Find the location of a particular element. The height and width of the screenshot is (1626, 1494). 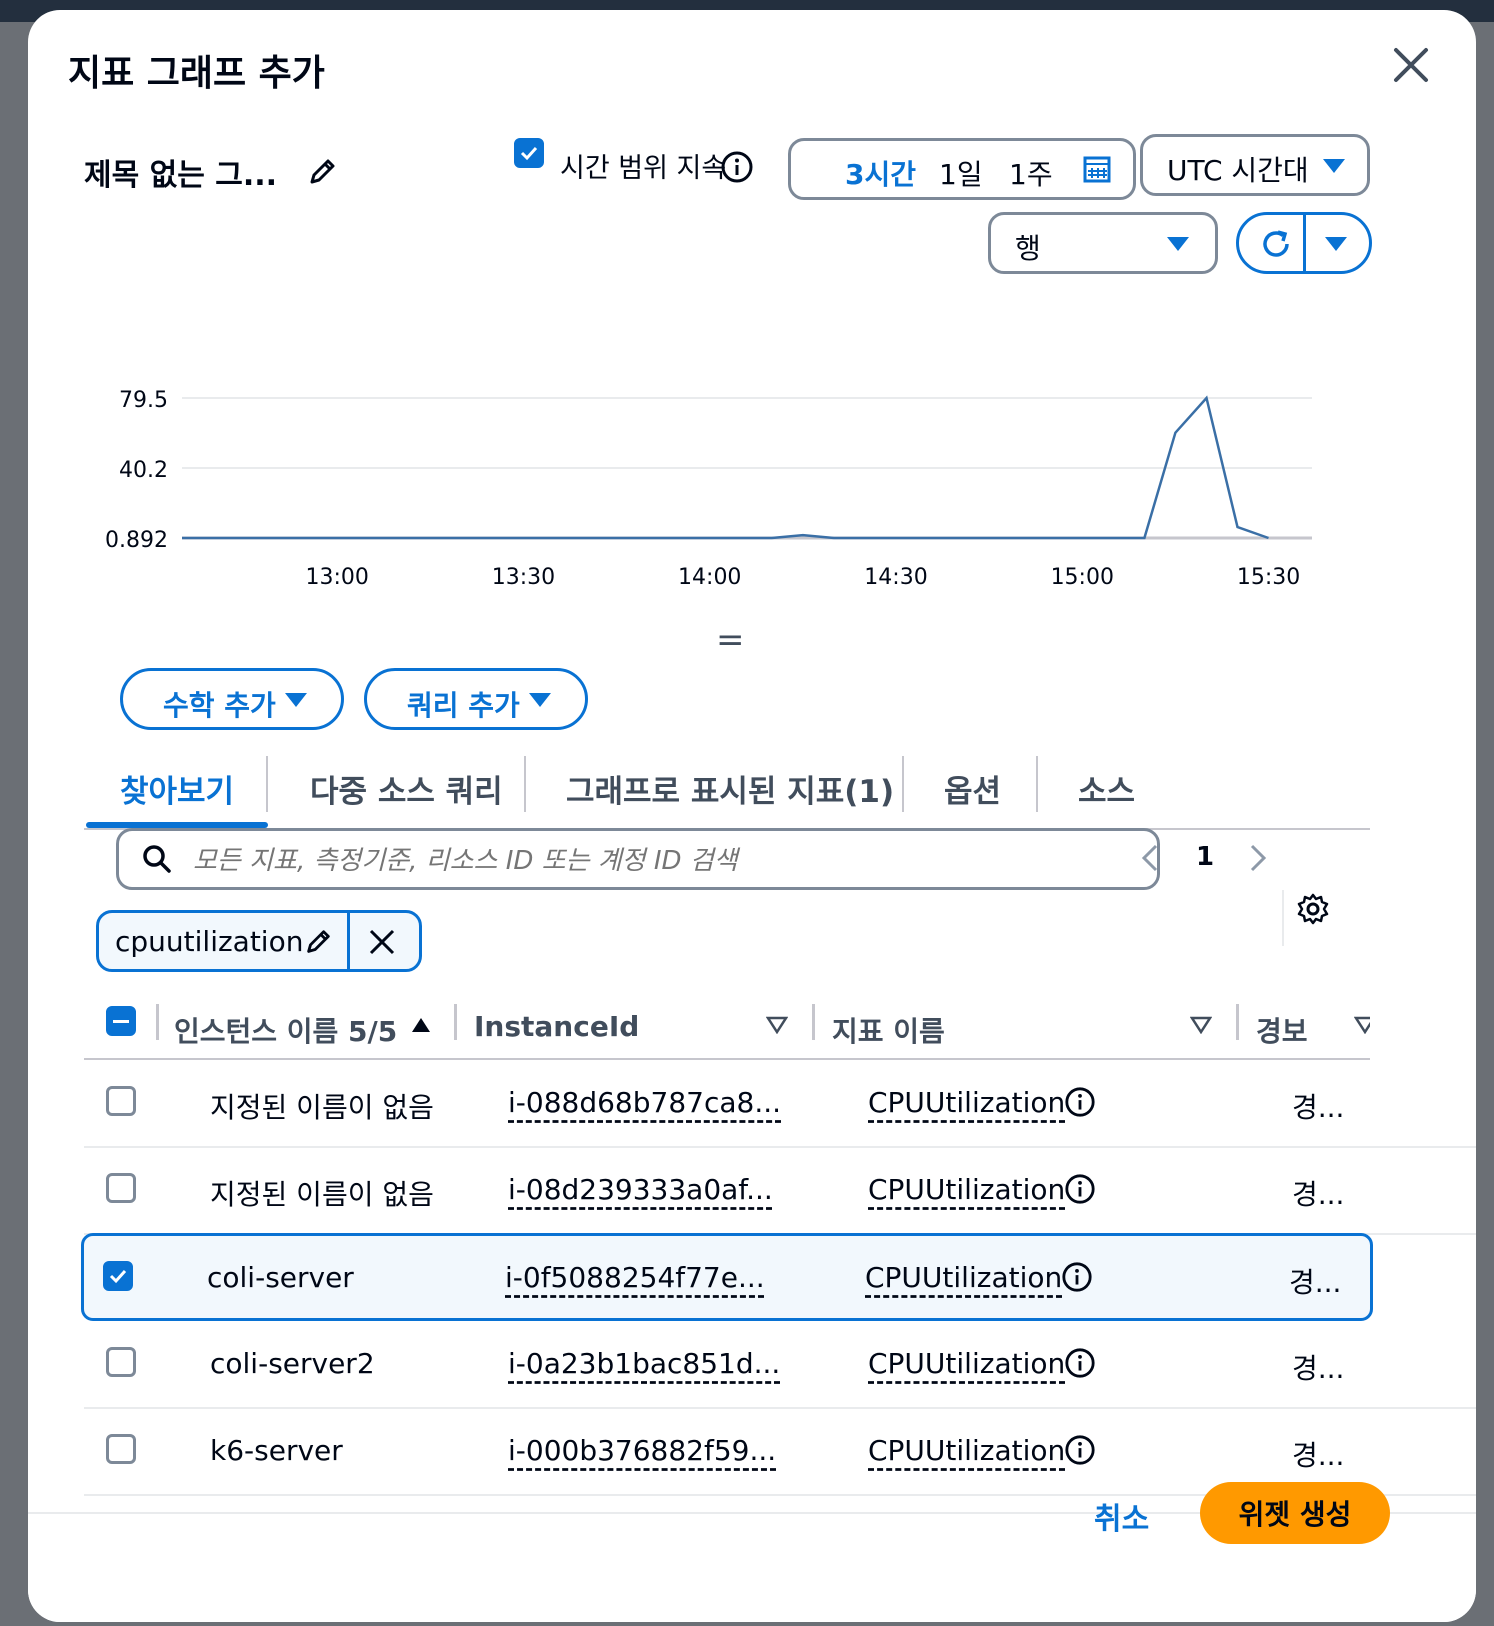

search-input is located at coordinates (643, 861).